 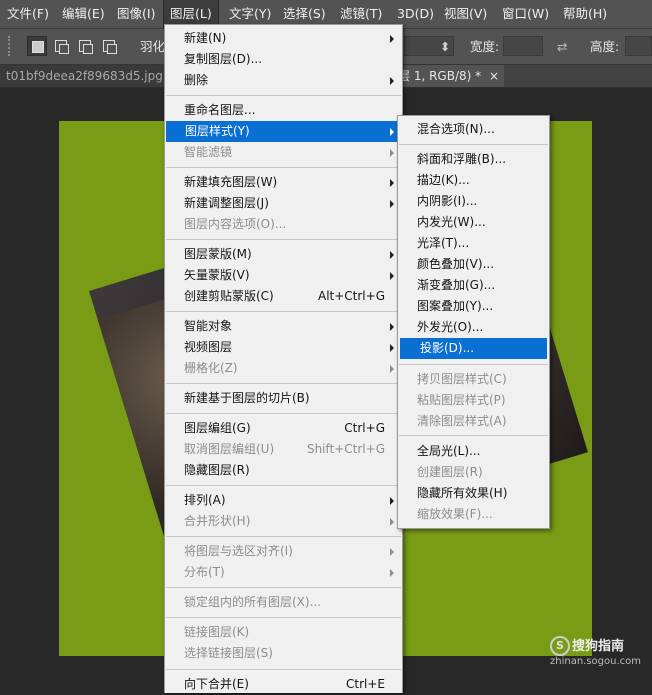 What do you see at coordinates (560, 646) in the screenshot?
I see `sogou-logo-icon: S` at bounding box center [560, 646].